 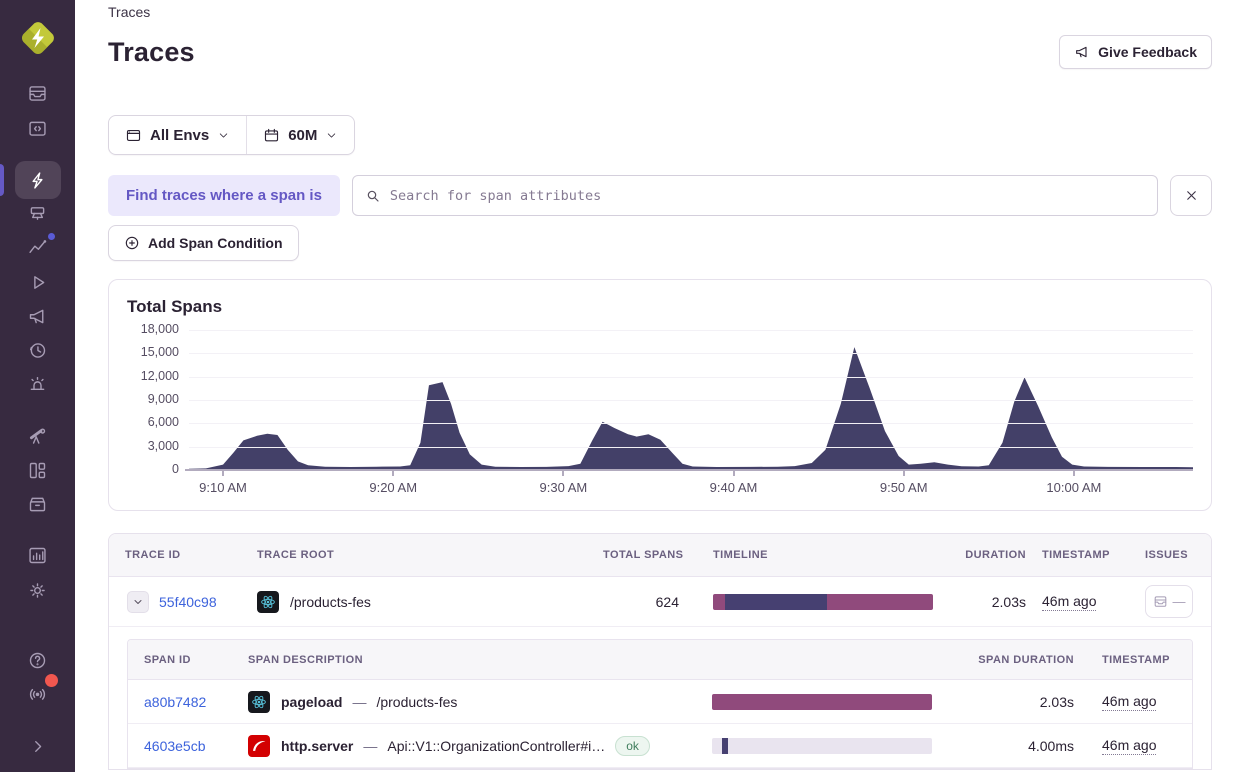 What do you see at coordinates (159, 352) in the screenshot?
I see `y-axis-tick-label: 15,000` at bounding box center [159, 352].